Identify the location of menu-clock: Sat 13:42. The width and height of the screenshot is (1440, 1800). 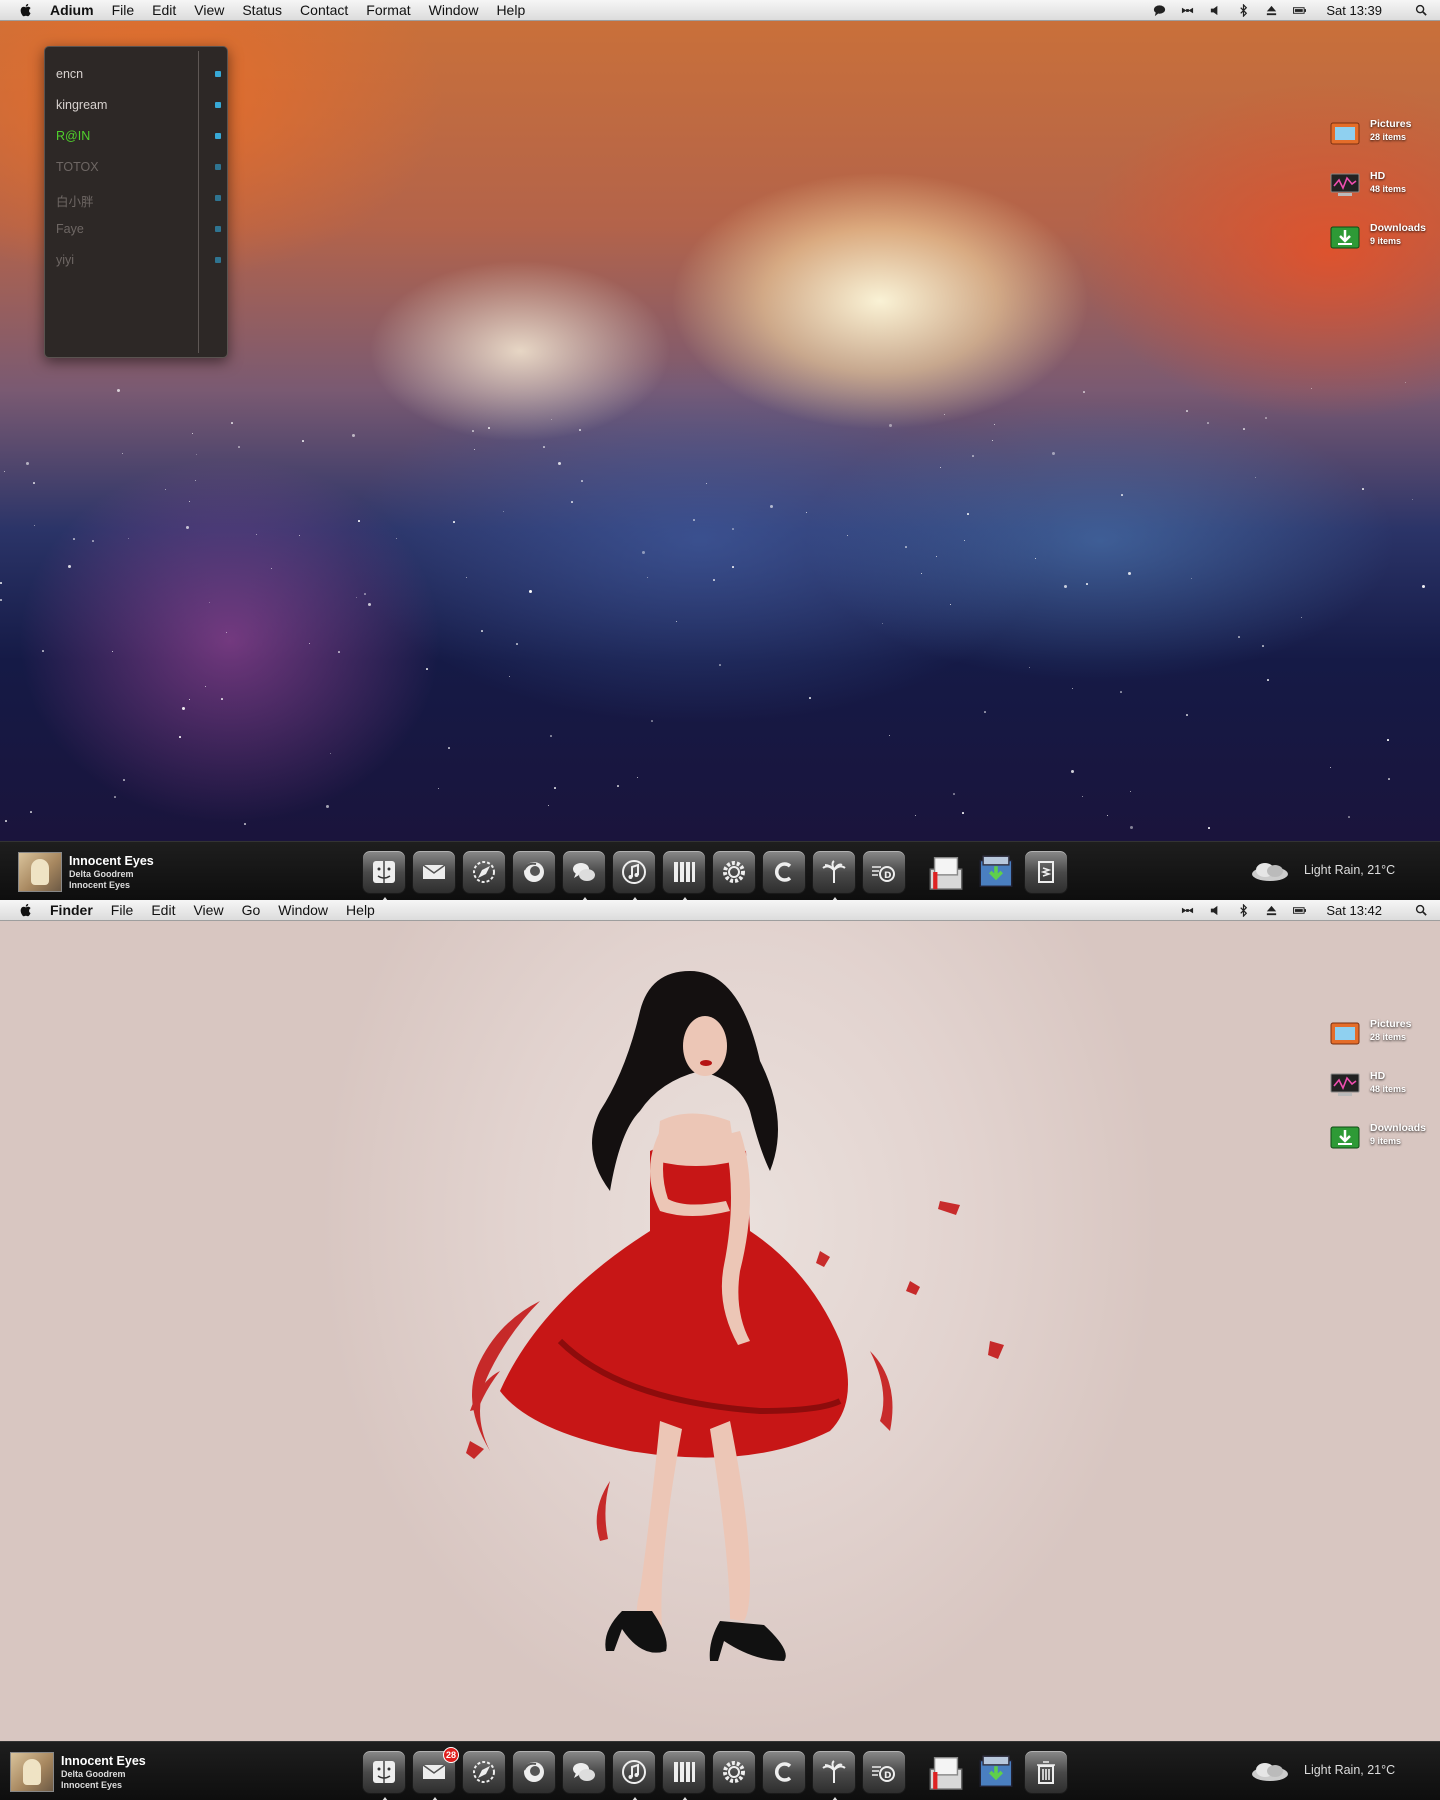
(1354, 910).